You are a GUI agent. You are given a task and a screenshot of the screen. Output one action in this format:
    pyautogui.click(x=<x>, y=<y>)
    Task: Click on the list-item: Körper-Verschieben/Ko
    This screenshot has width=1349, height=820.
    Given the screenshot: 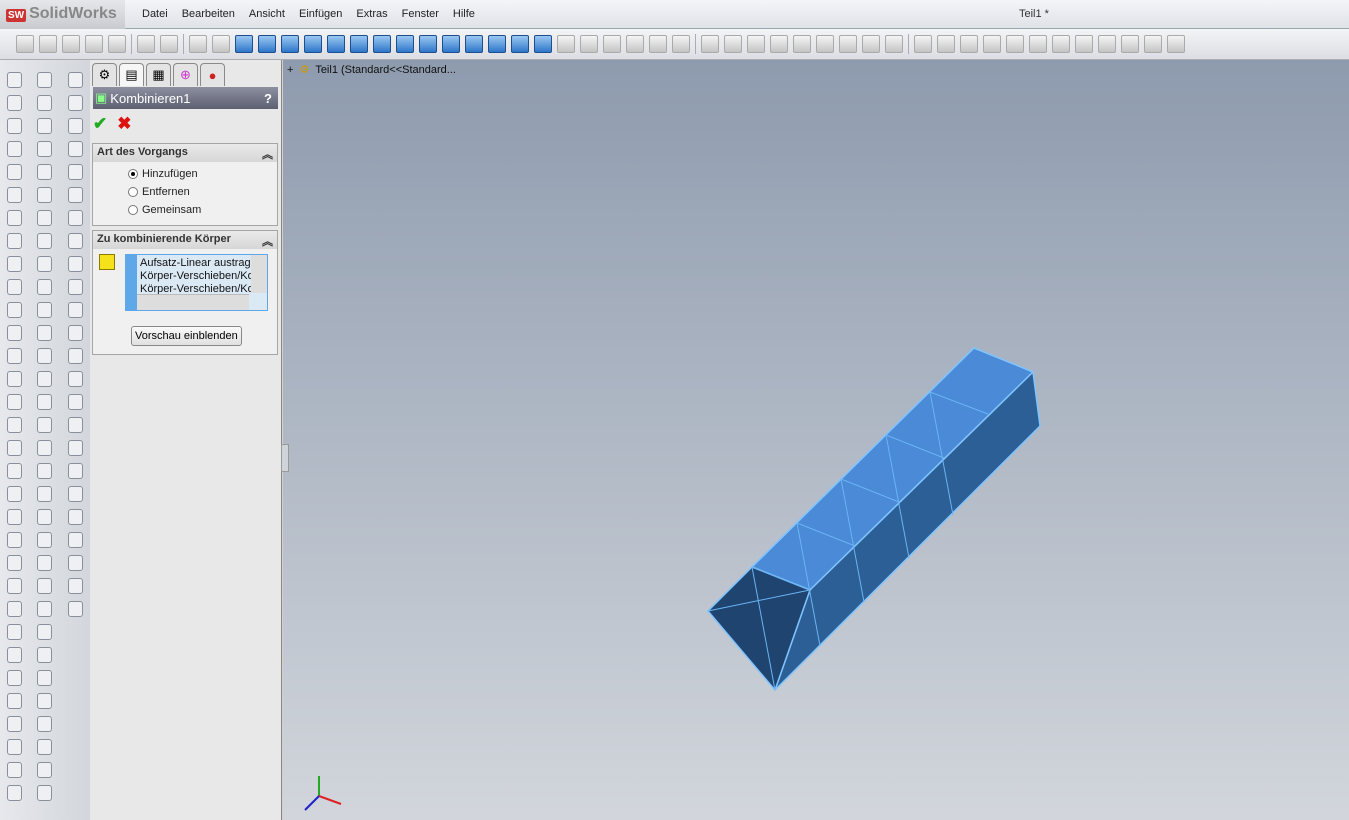 What is the action you would take?
    pyautogui.click(x=203, y=276)
    